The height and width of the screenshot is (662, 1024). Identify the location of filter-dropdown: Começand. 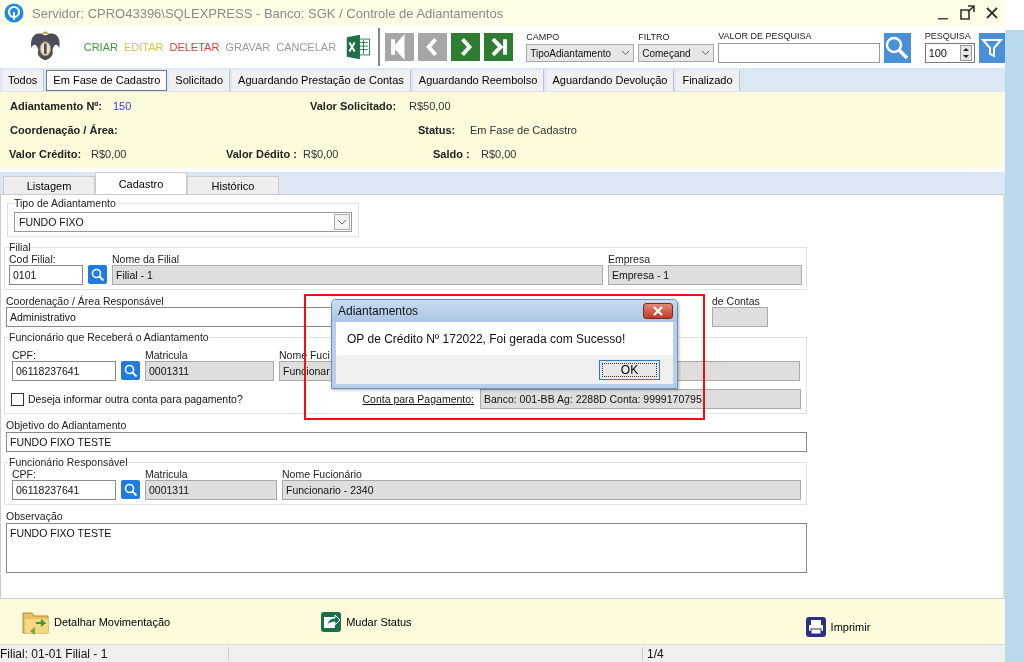
(676, 53).